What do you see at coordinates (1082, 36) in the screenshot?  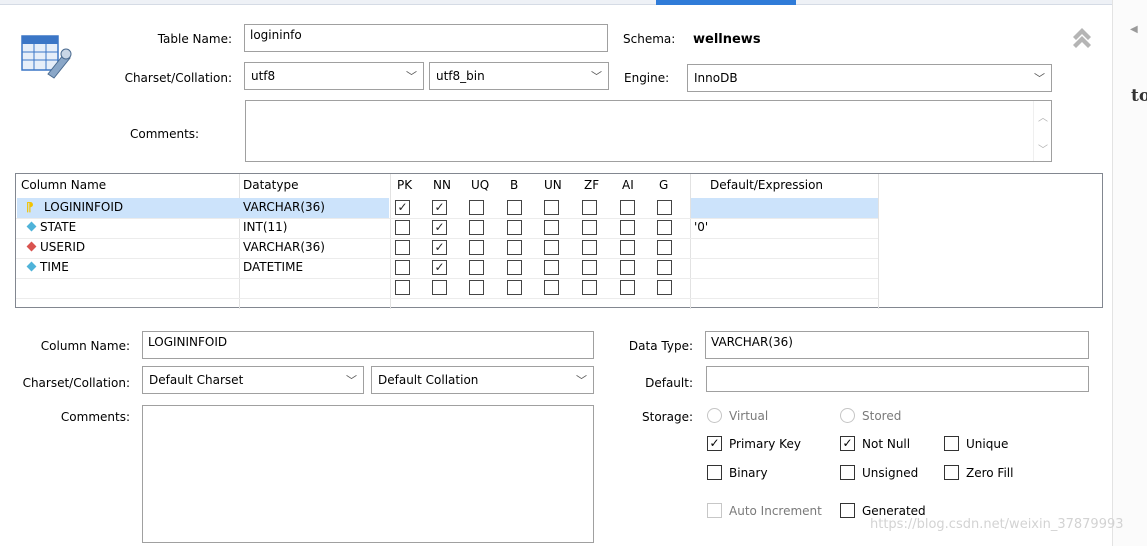 I see `double-chevron-up-icon` at bounding box center [1082, 36].